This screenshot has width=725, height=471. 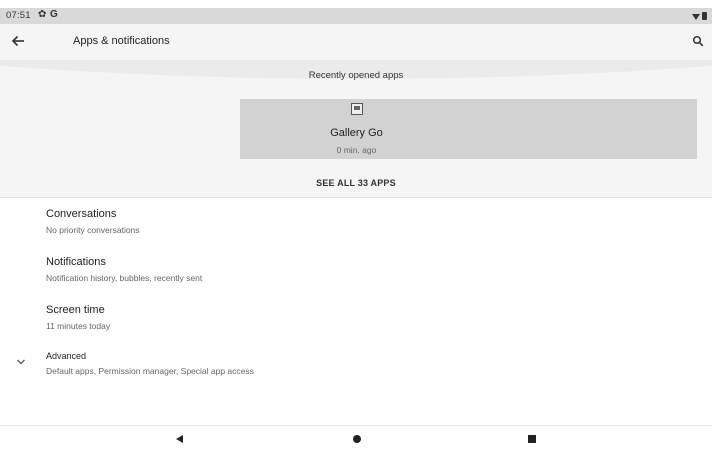 I want to click on list-item-subtitle: 11 minutes today, so click(x=78, y=326).